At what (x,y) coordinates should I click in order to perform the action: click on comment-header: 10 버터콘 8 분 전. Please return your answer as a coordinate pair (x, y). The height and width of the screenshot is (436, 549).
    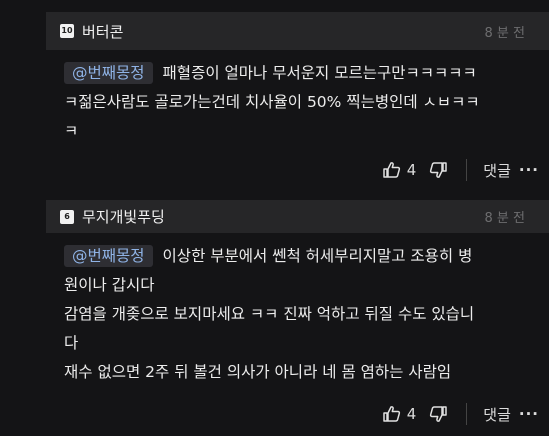
    Looking at the image, I should click on (297, 31).